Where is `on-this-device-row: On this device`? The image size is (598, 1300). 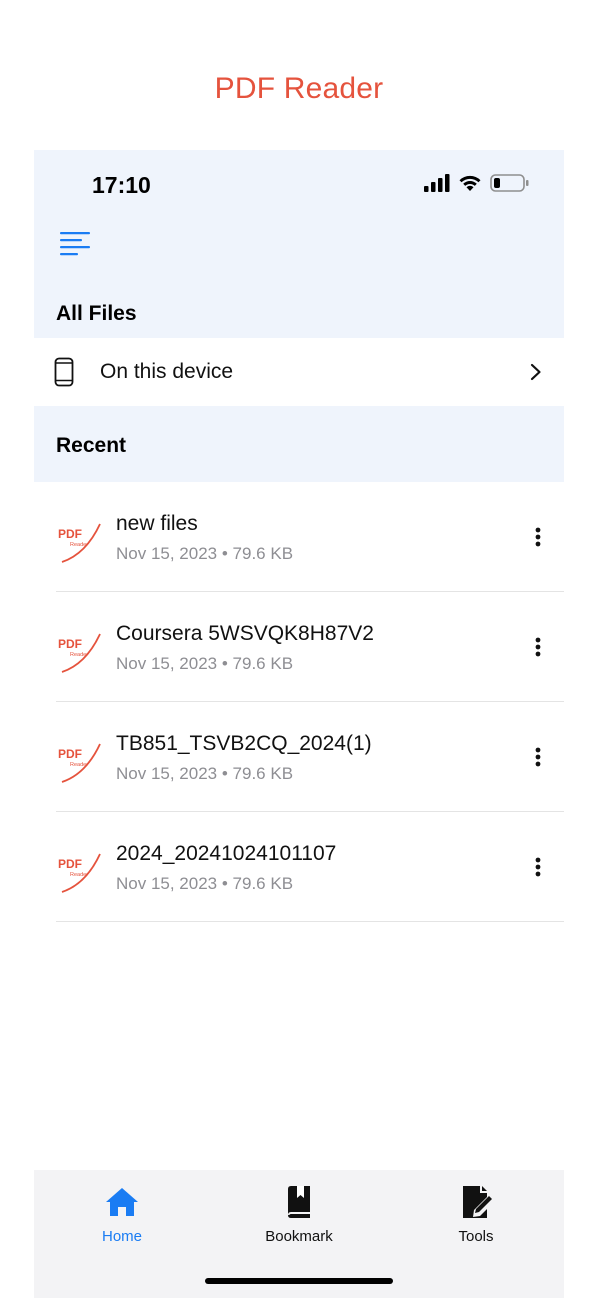 on-this-device-row: On this device is located at coordinates (299, 372).